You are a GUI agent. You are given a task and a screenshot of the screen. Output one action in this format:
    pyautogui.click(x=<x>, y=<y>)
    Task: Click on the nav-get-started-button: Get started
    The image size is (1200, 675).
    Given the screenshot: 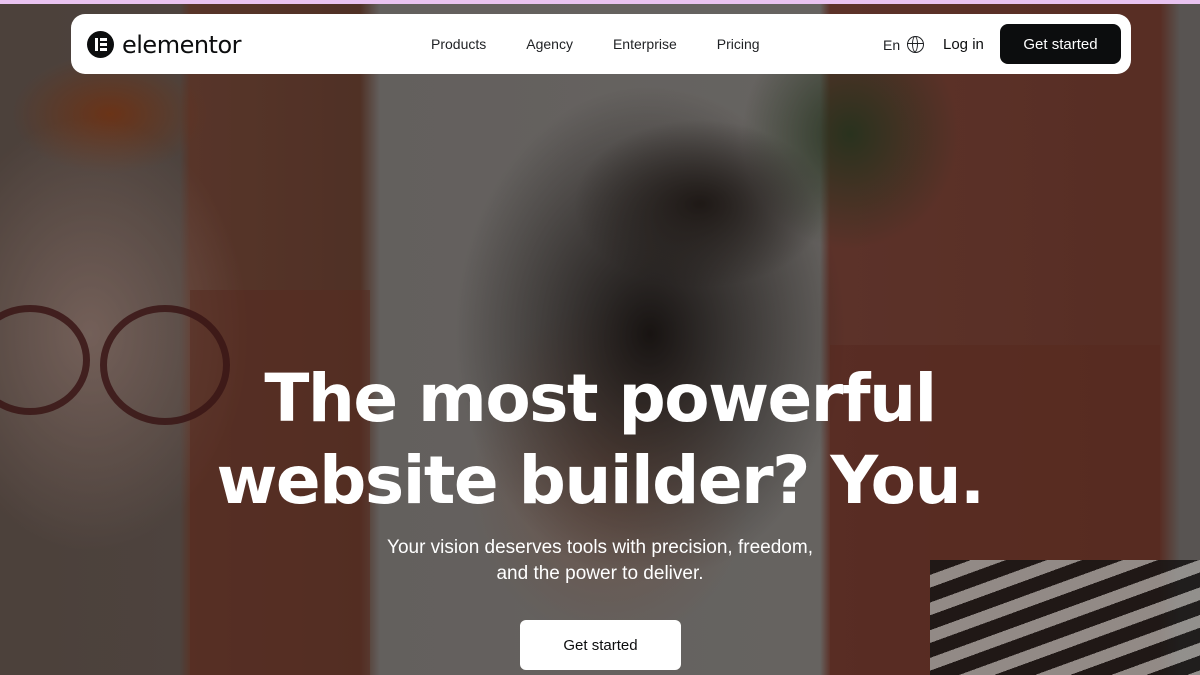 What is the action you would take?
    pyautogui.click(x=1060, y=44)
    